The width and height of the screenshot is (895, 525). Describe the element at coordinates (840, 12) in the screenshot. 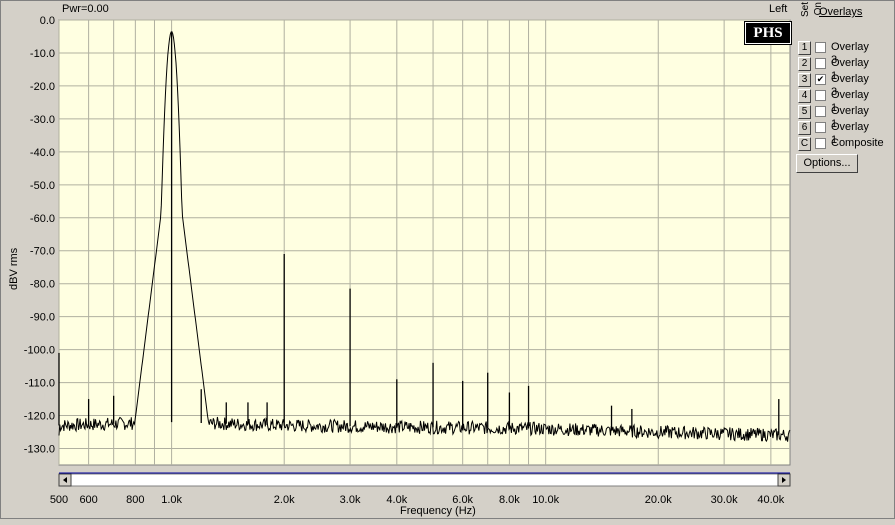

I see `overlays-title: Overlays` at that location.